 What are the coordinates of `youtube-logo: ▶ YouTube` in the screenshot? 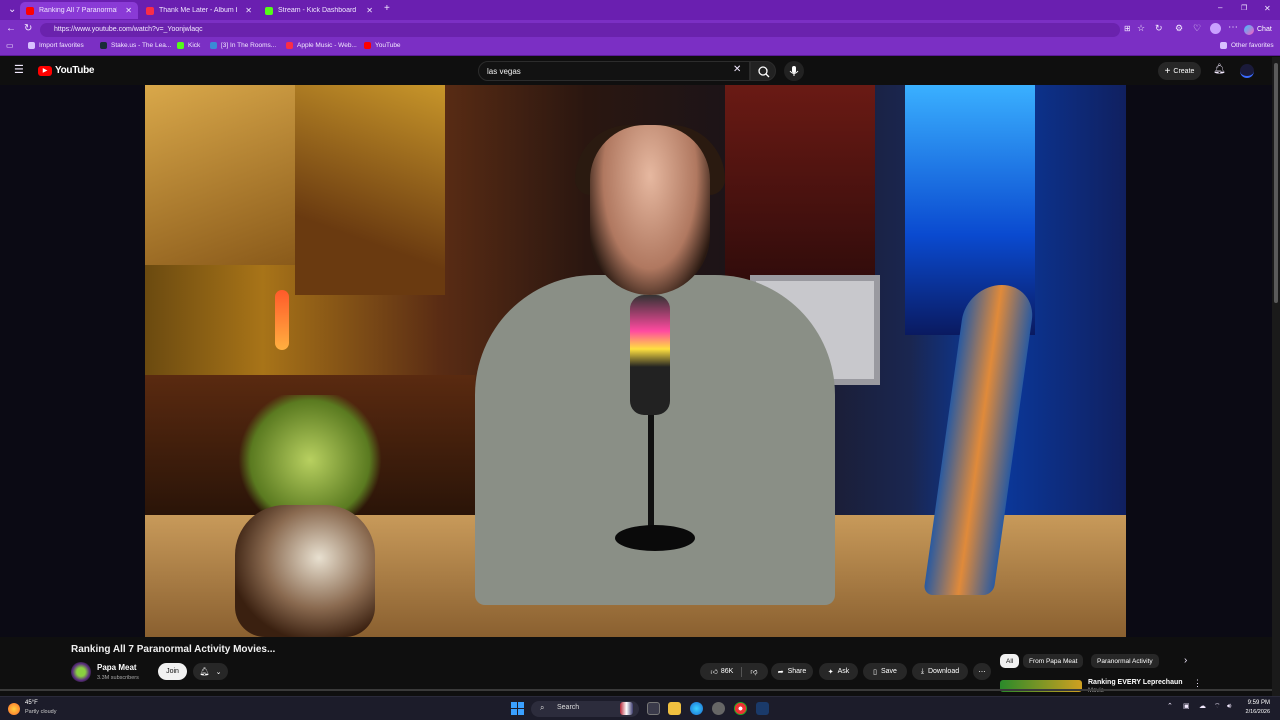 It's located at (66, 70).